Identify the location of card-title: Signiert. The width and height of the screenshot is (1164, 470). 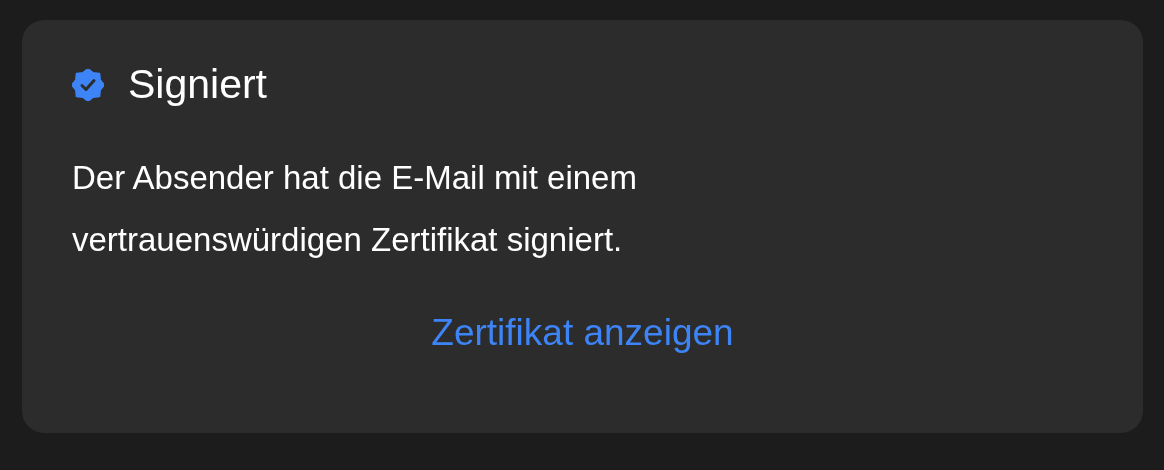
(197, 84).